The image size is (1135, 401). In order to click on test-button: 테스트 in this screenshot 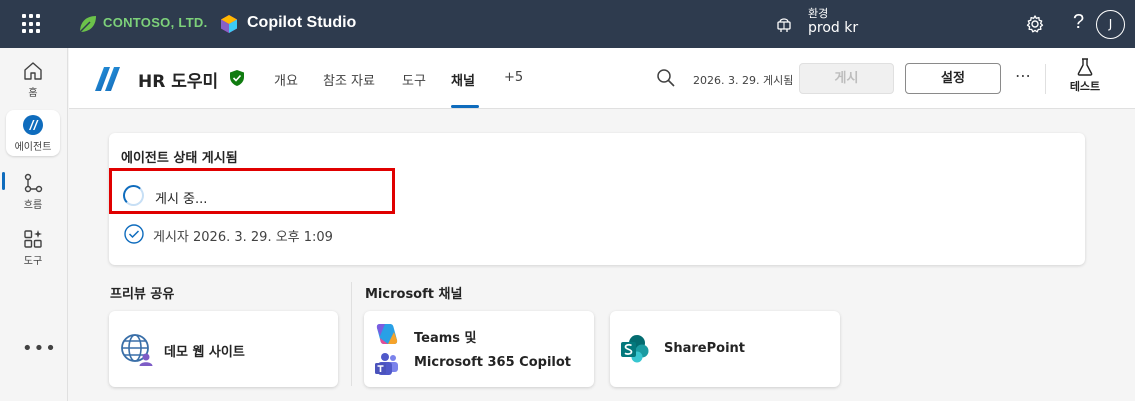, I will do `click(1085, 76)`.